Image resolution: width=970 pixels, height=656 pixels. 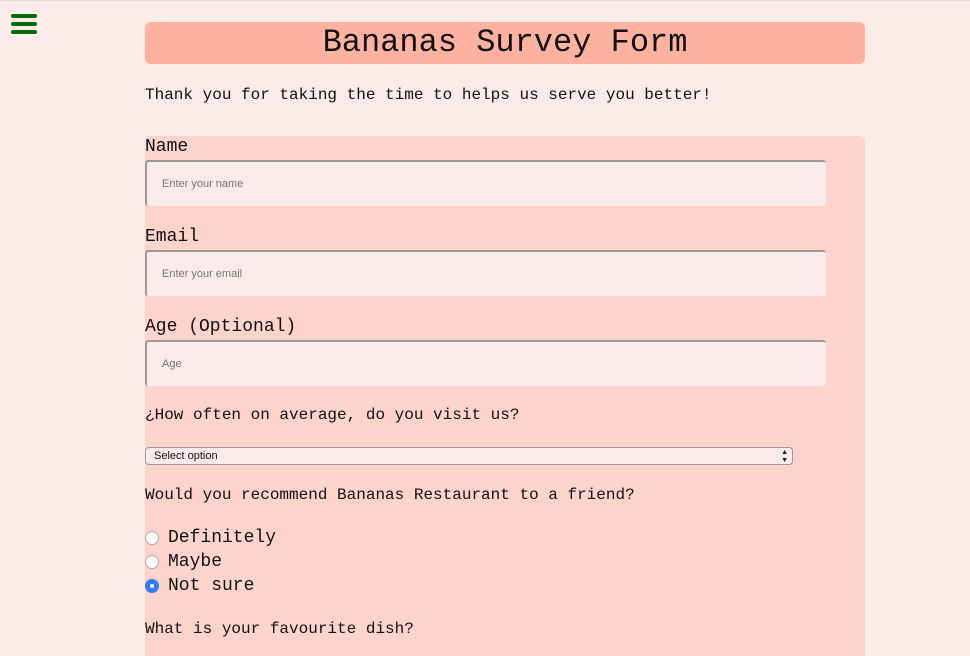 I want to click on radio-definitely: Definitely, so click(x=210, y=538).